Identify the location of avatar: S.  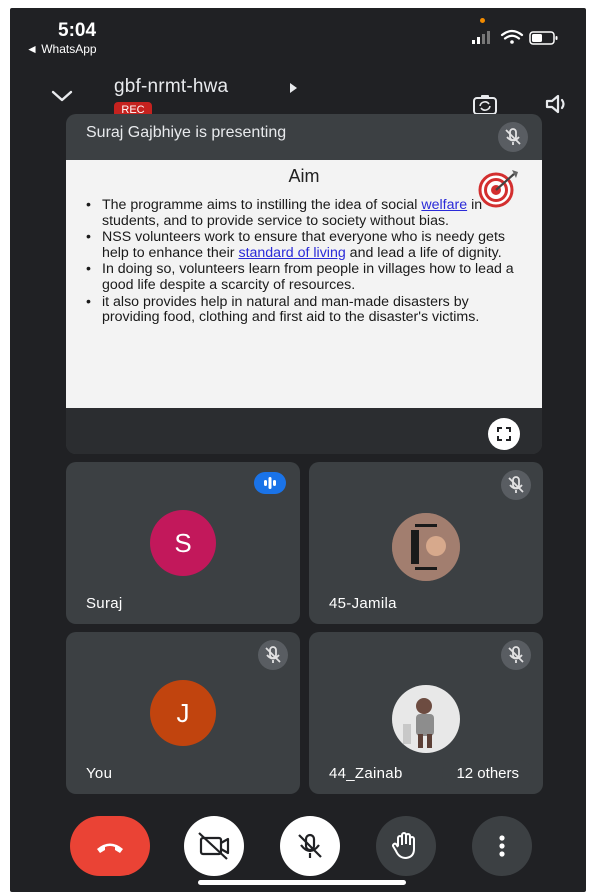
(183, 543).